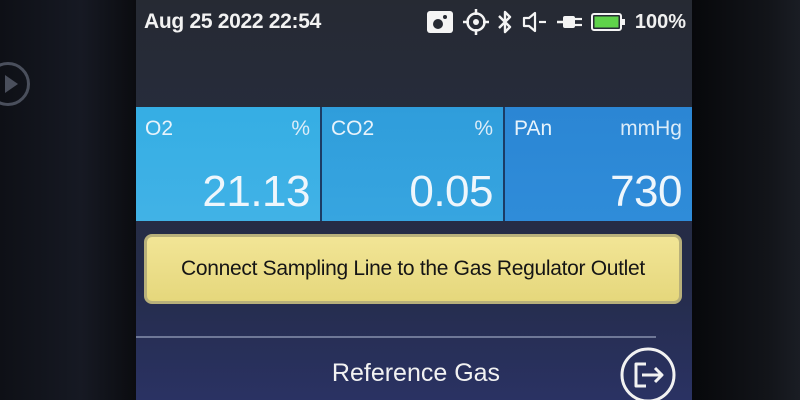  What do you see at coordinates (300, 128) in the screenshot?
I see `o2-unit: %` at bounding box center [300, 128].